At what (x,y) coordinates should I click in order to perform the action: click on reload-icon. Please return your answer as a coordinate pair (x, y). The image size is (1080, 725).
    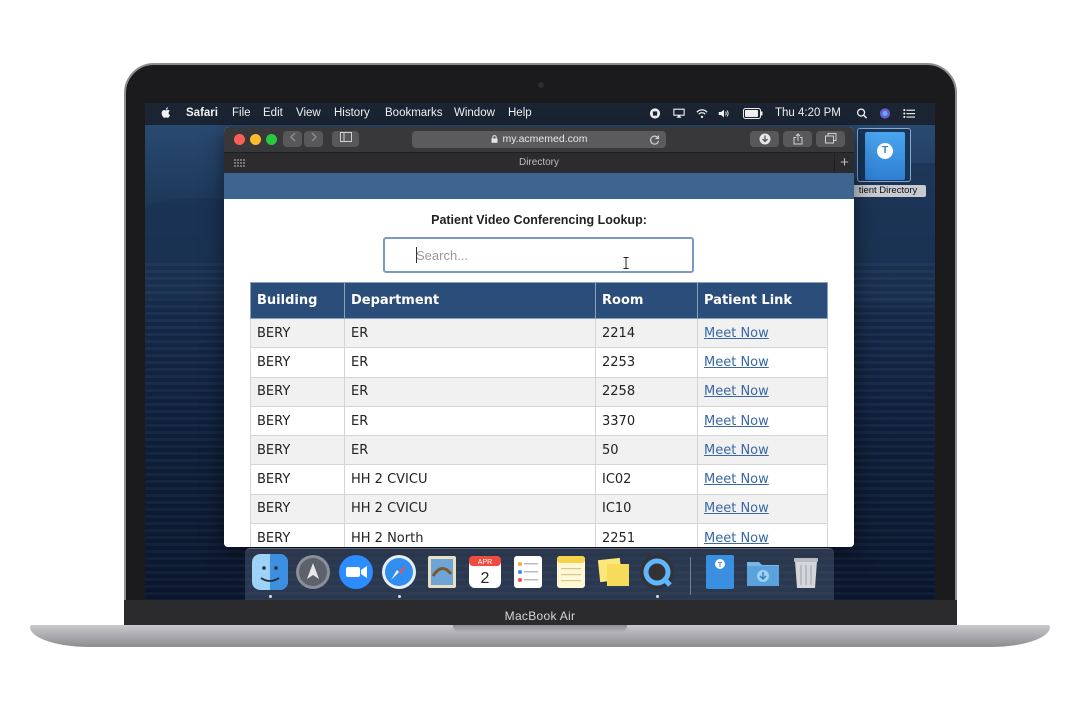
    Looking at the image, I should click on (655, 140).